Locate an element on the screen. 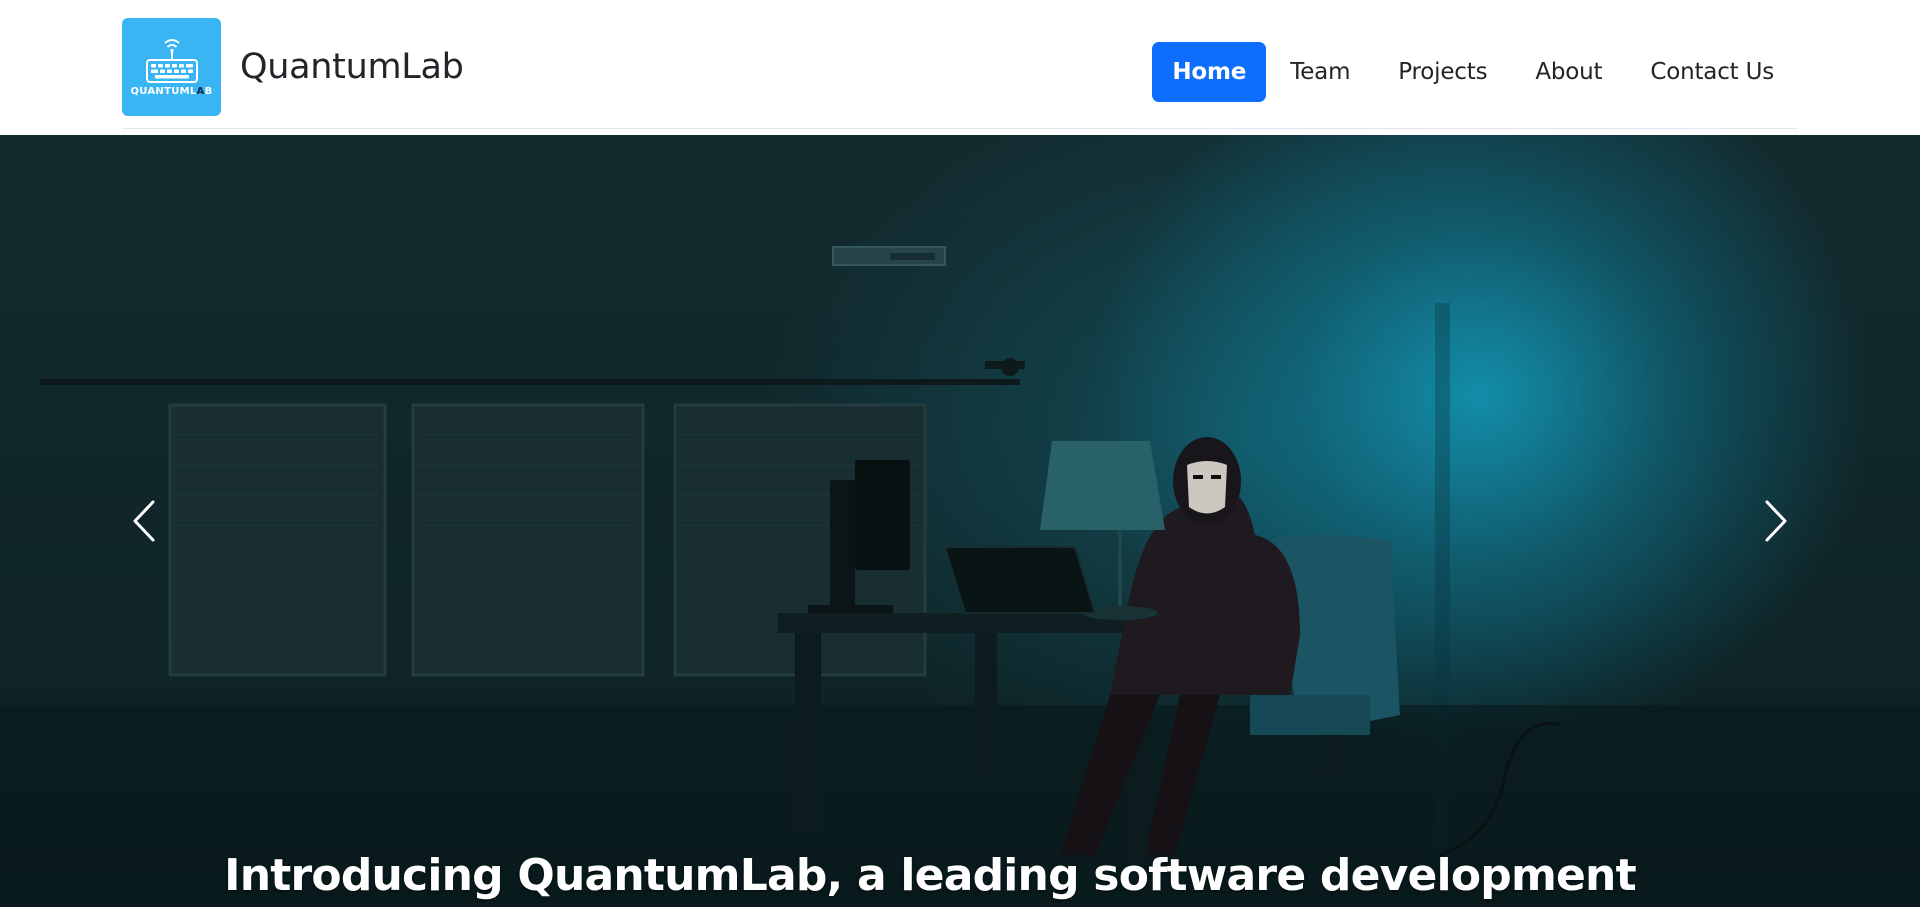 The image size is (1920, 907). brand-link: QUANTUMLAB QuantumLab is located at coordinates (293, 67).